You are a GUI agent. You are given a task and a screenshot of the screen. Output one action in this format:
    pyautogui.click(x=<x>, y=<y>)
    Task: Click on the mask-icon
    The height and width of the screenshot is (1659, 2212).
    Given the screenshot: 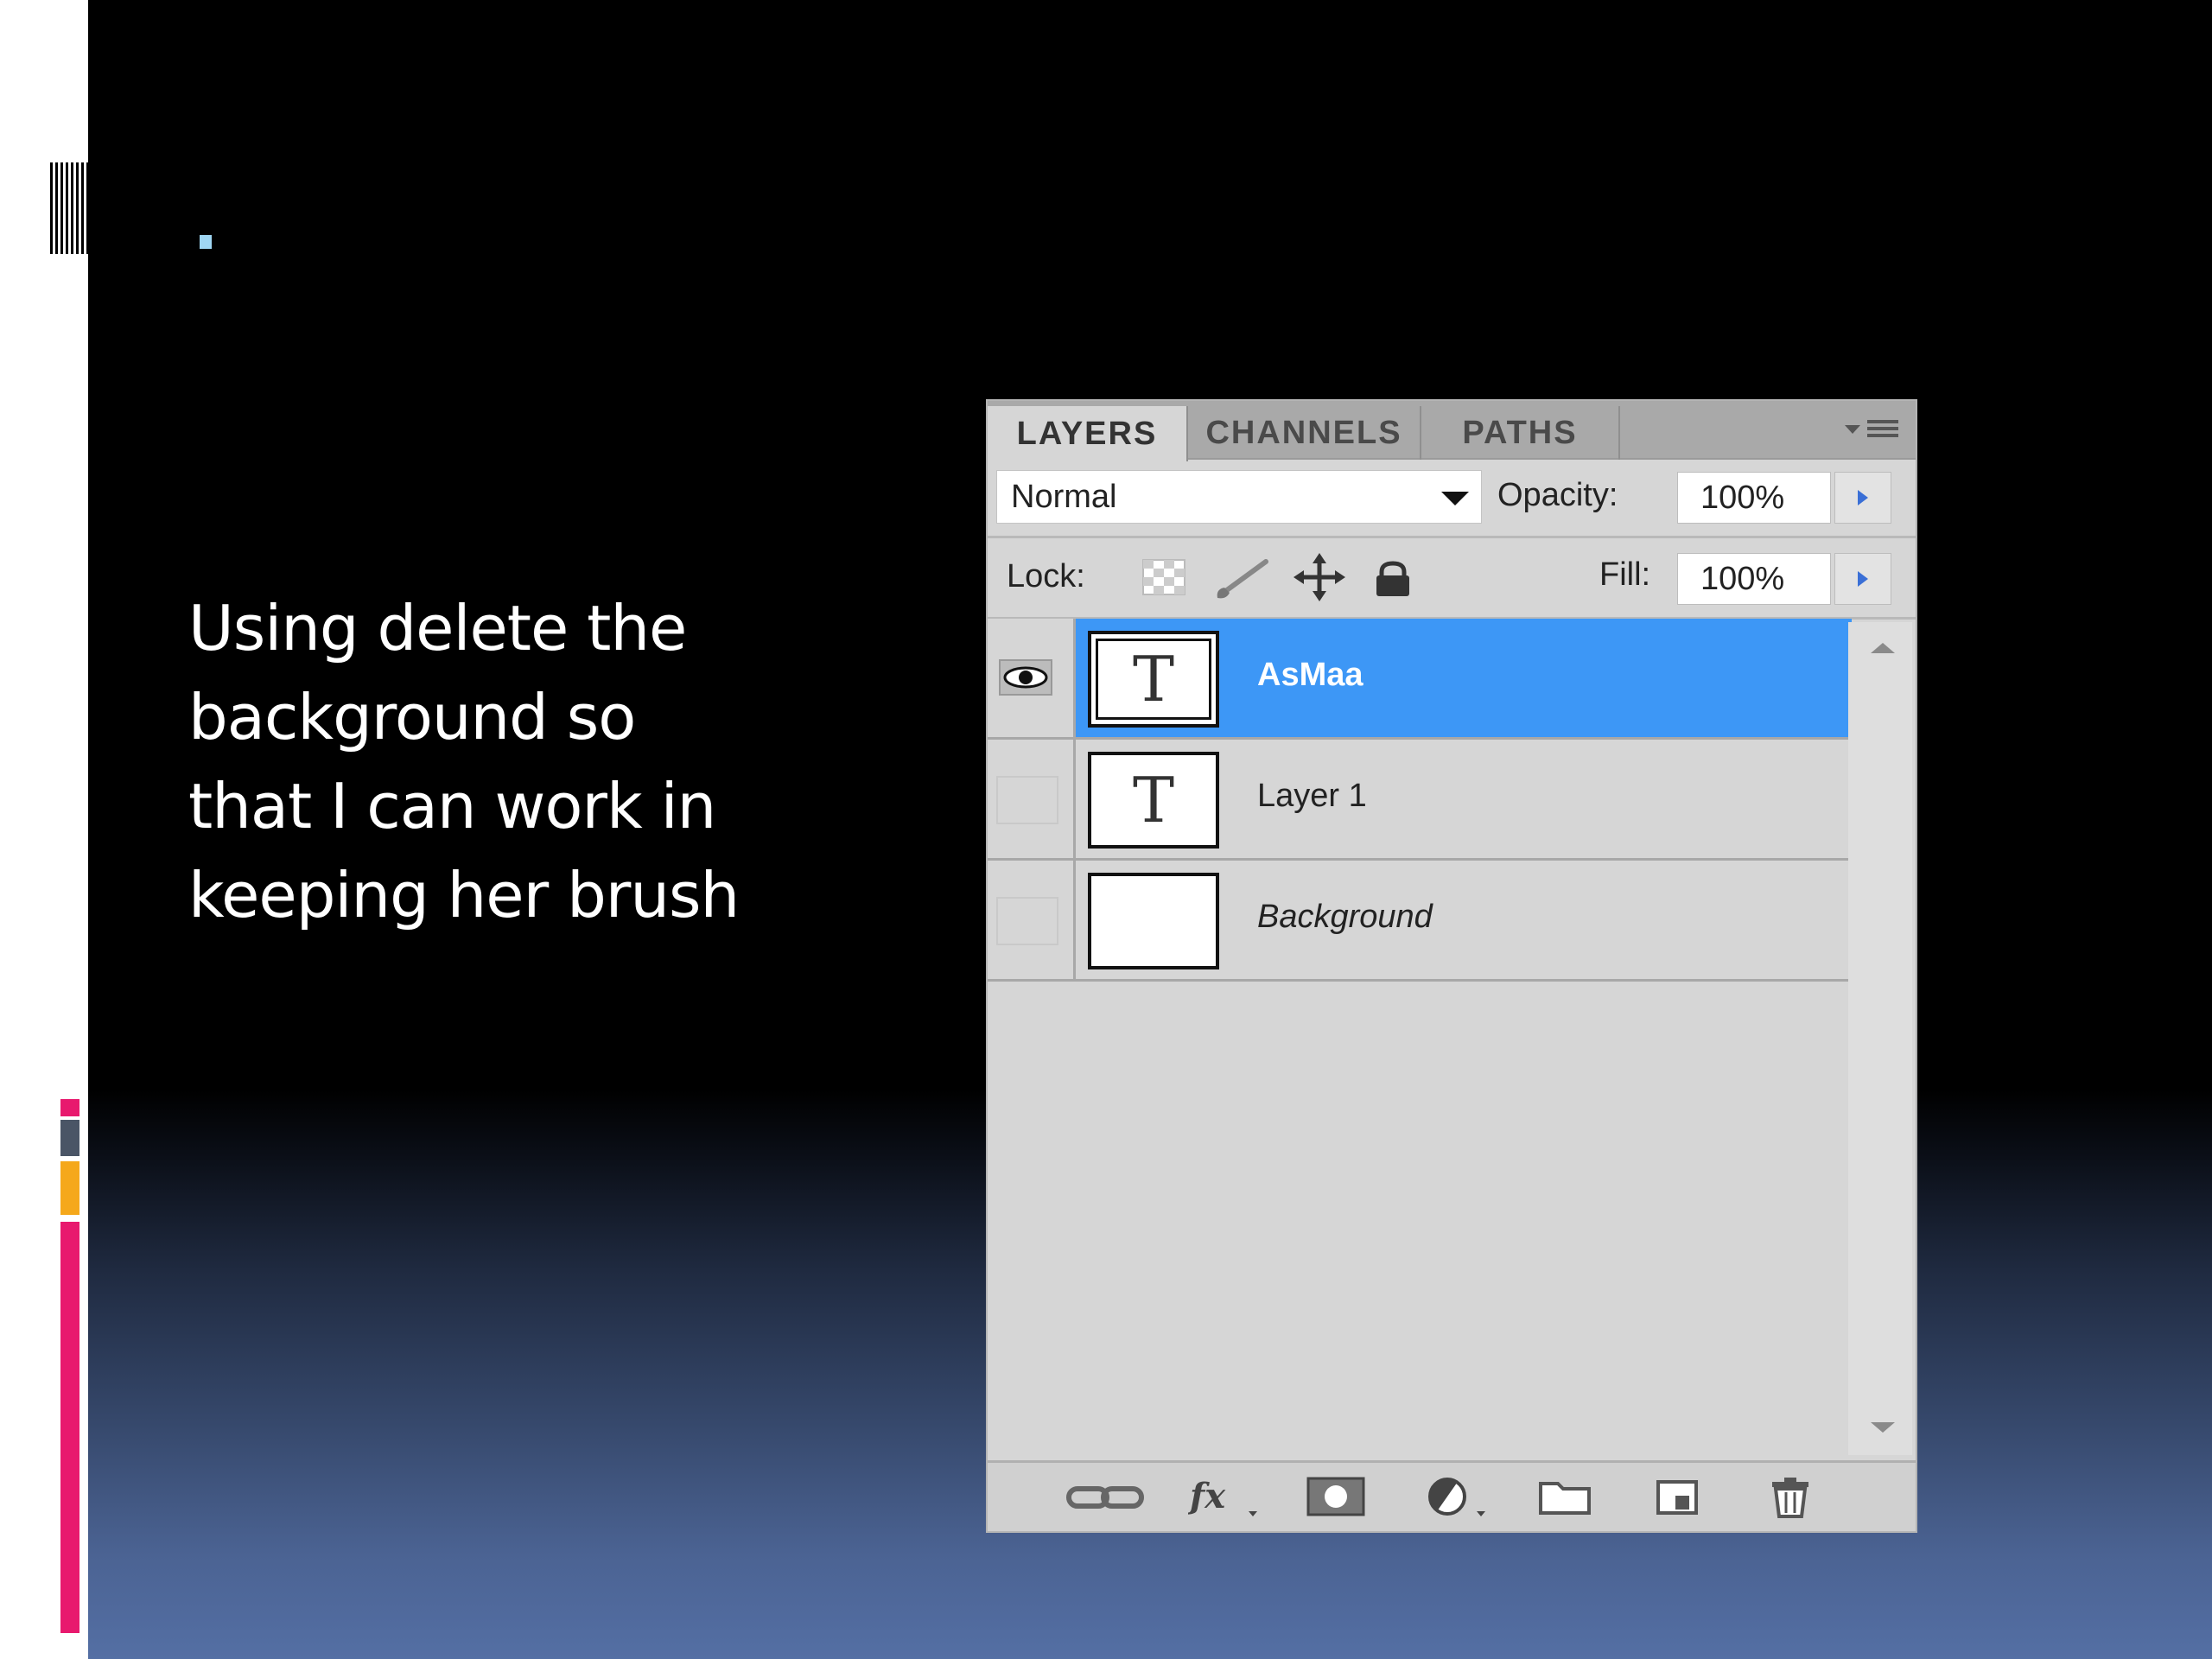 What is the action you would take?
    pyautogui.click(x=1336, y=1496)
    